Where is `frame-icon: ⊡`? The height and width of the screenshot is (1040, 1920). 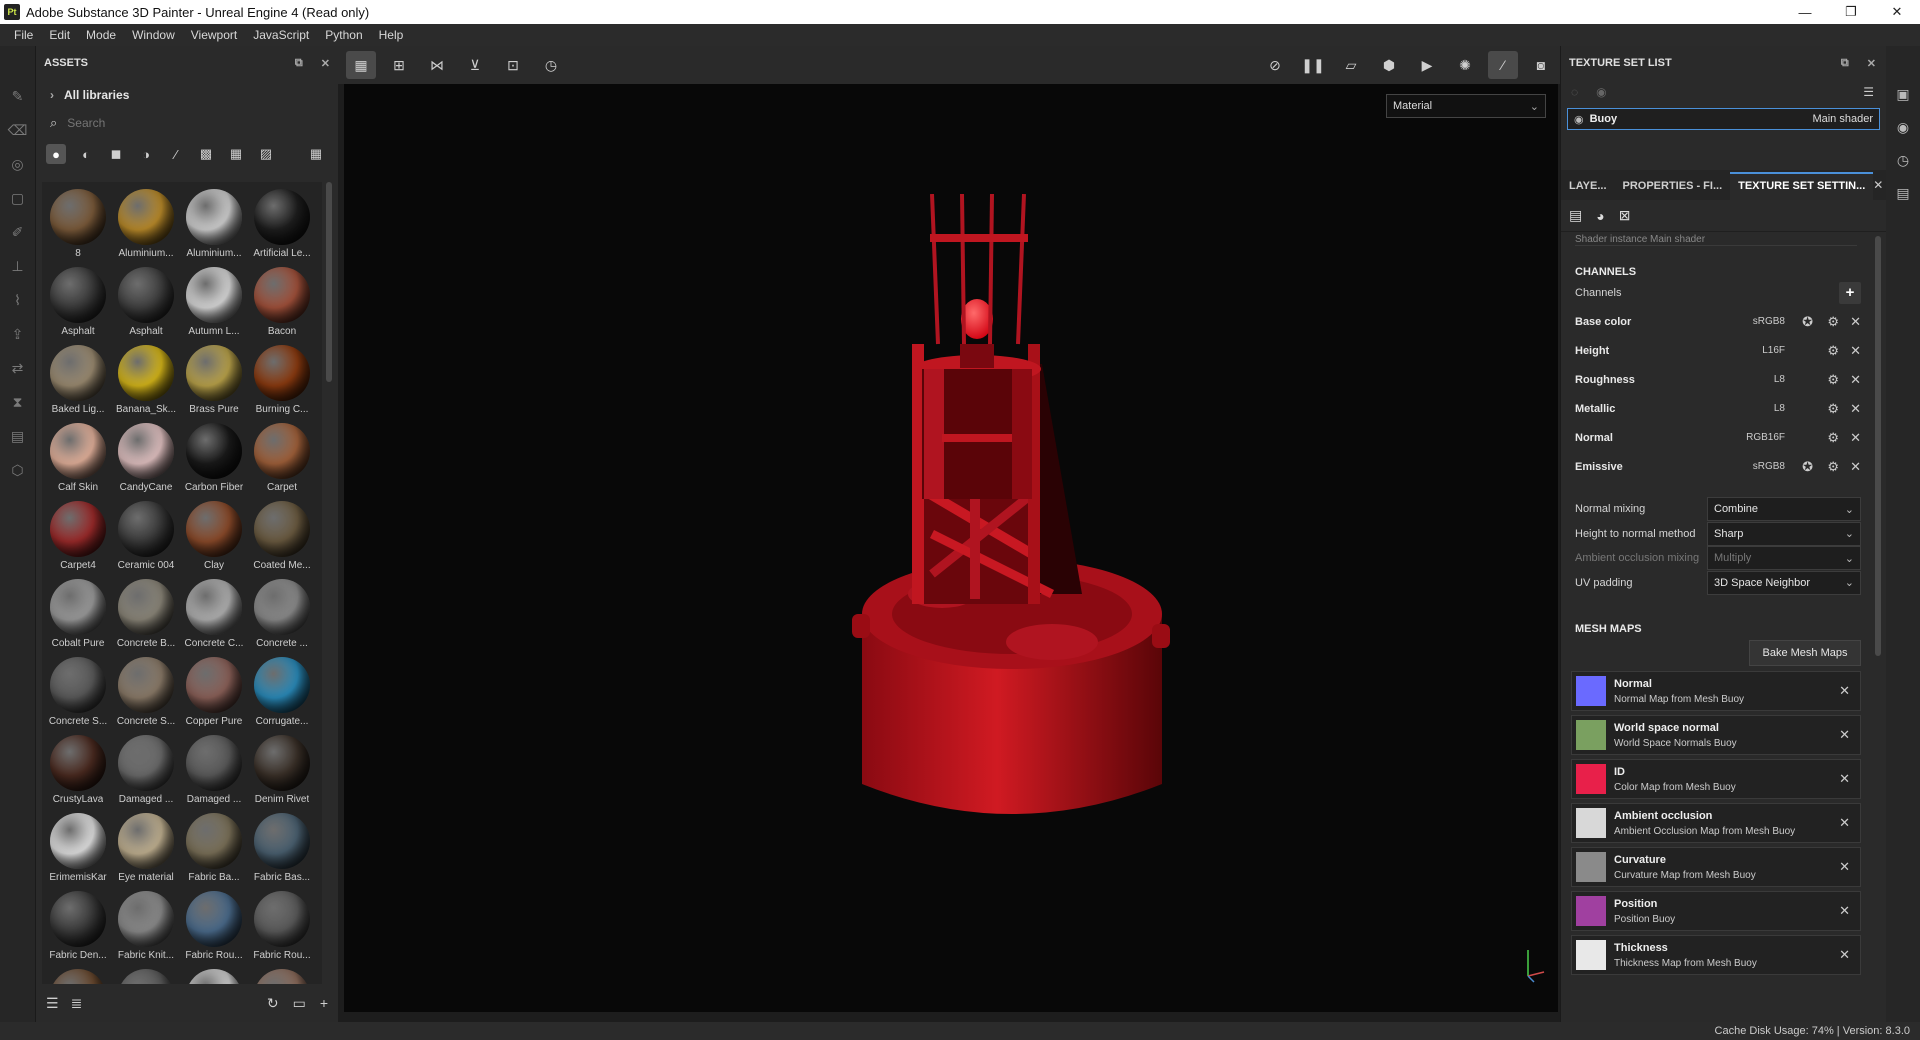 frame-icon: ⊡ is located at coordinates (513, 65).